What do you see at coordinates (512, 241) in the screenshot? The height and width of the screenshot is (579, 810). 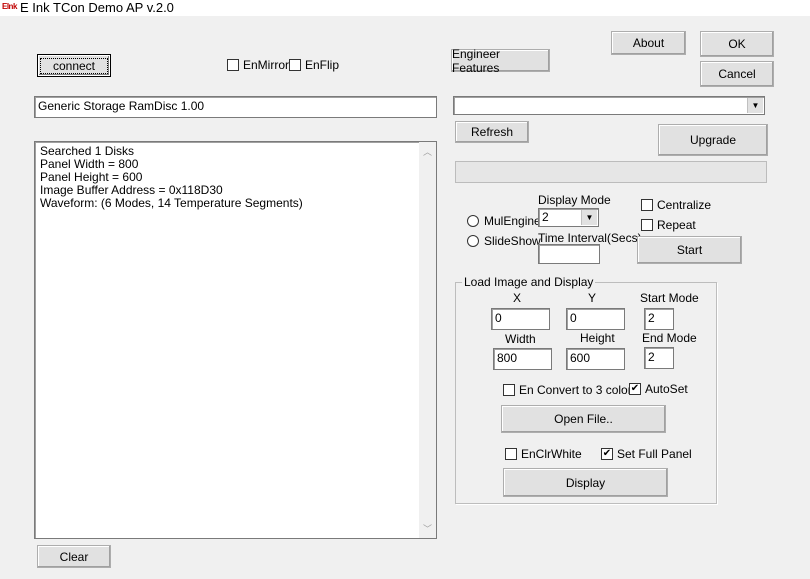 I see `slide-show-label: SlideShow` at bounding box center [512, 241].